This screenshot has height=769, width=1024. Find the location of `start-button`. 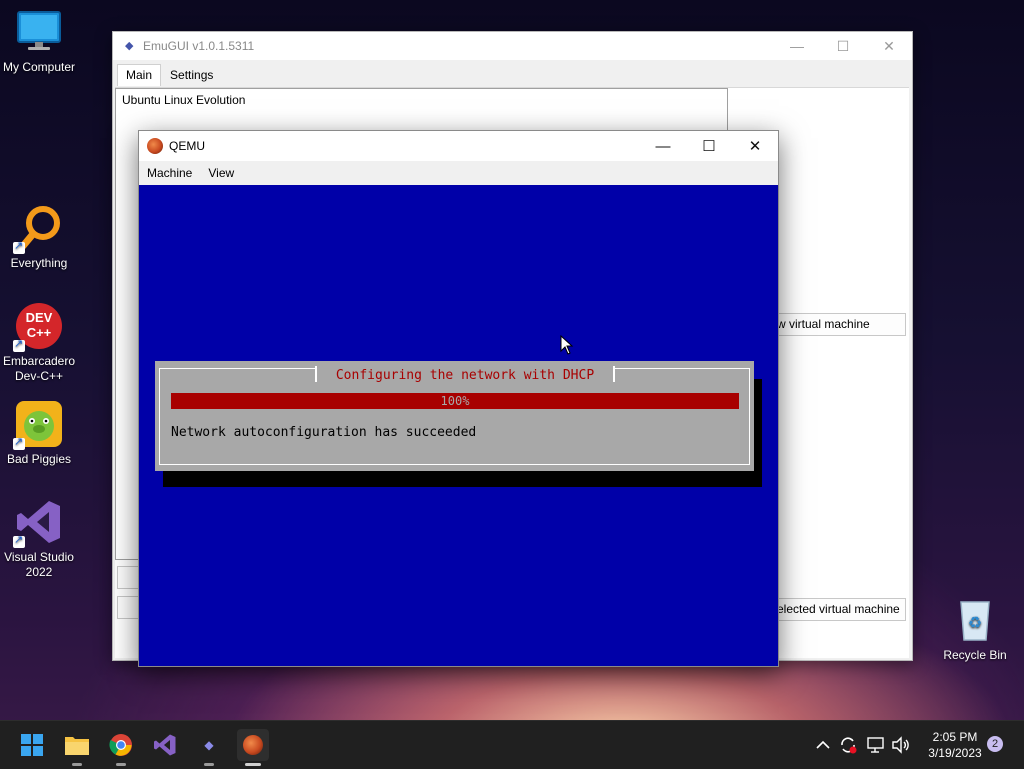

start-button is located at coordinates (32, 745).